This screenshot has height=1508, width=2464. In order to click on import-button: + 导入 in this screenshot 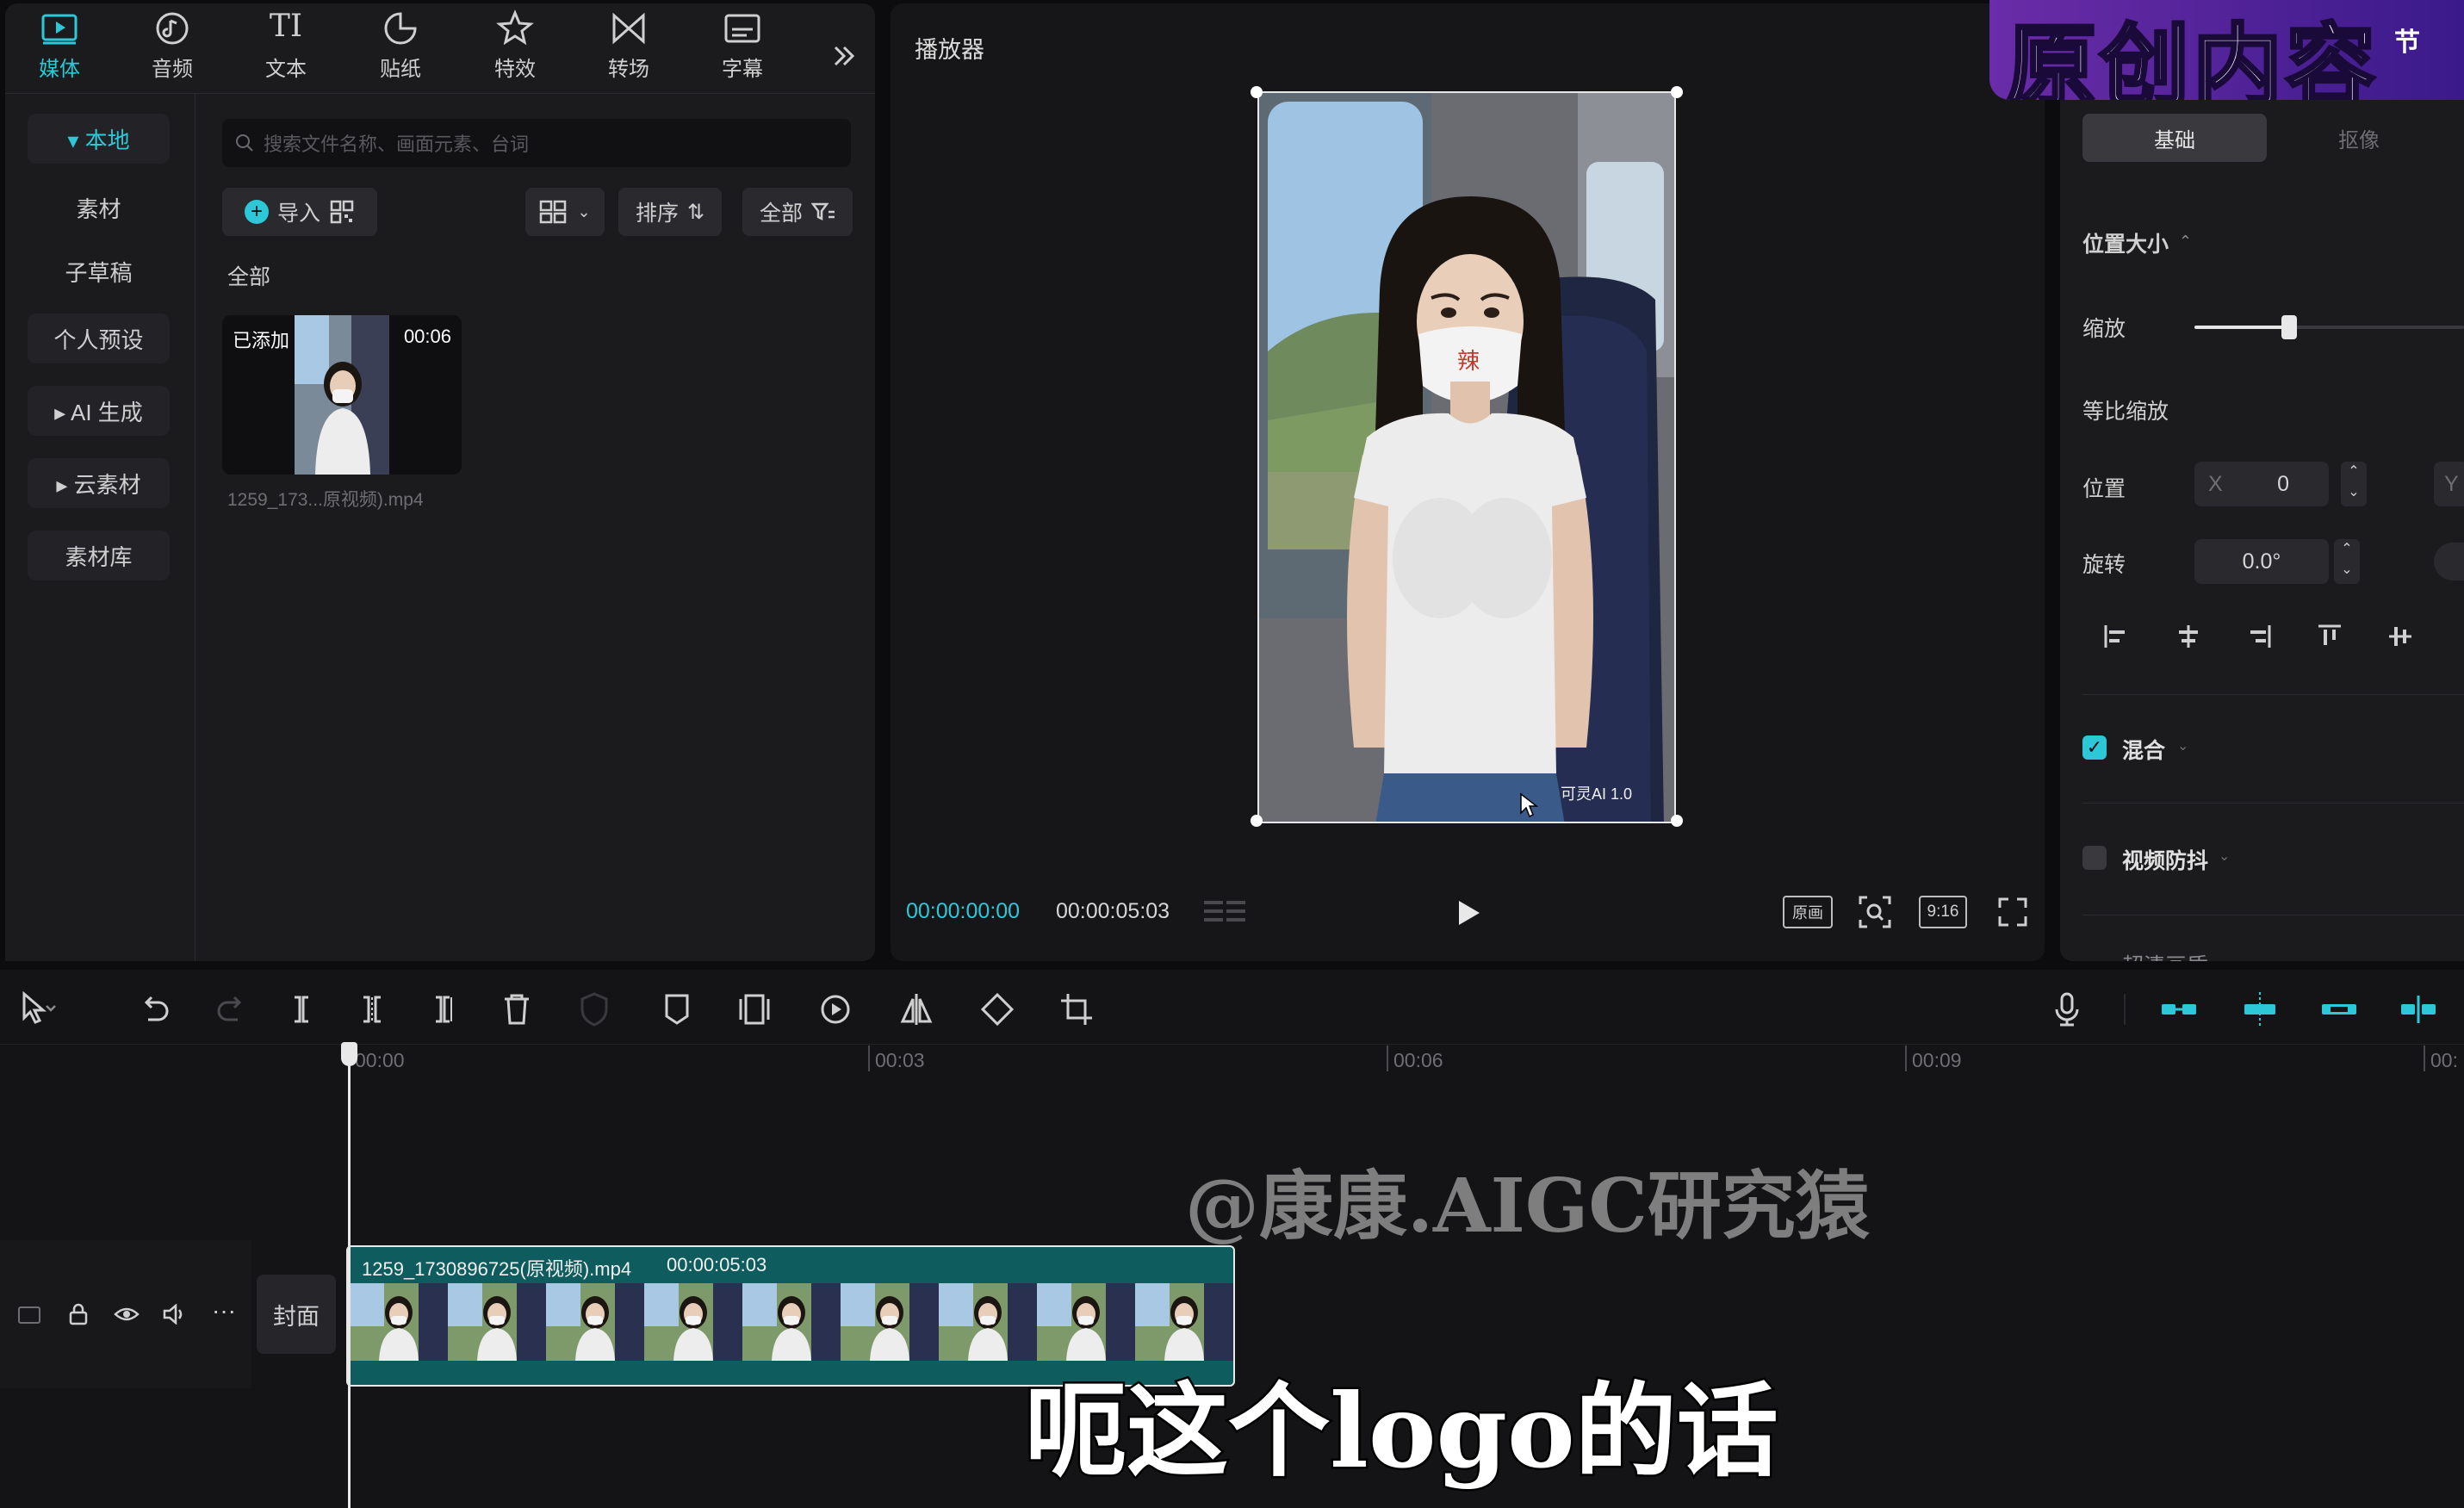, I will do `click(299, 212)`.